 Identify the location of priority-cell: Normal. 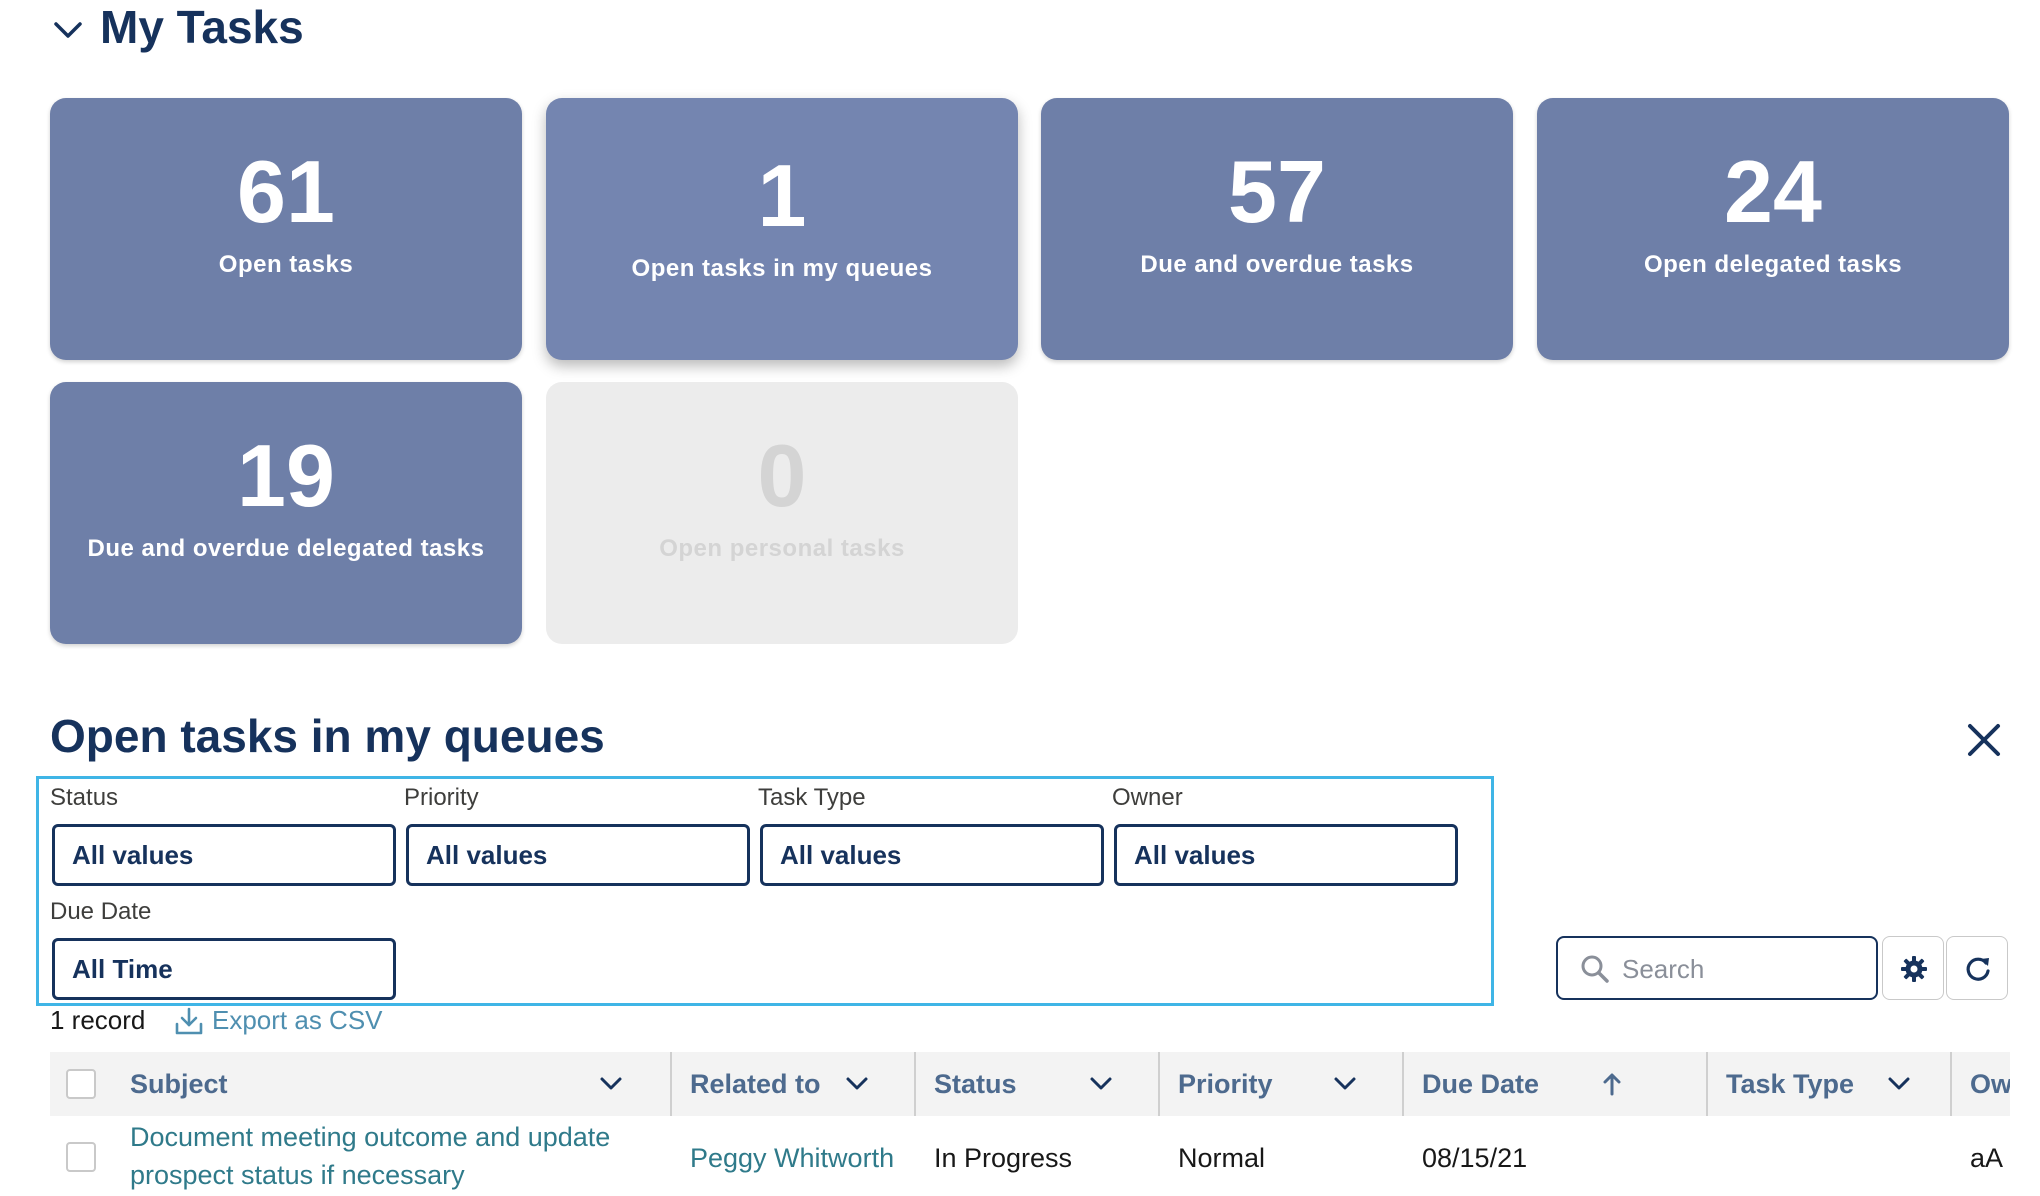
(1222, 1158).